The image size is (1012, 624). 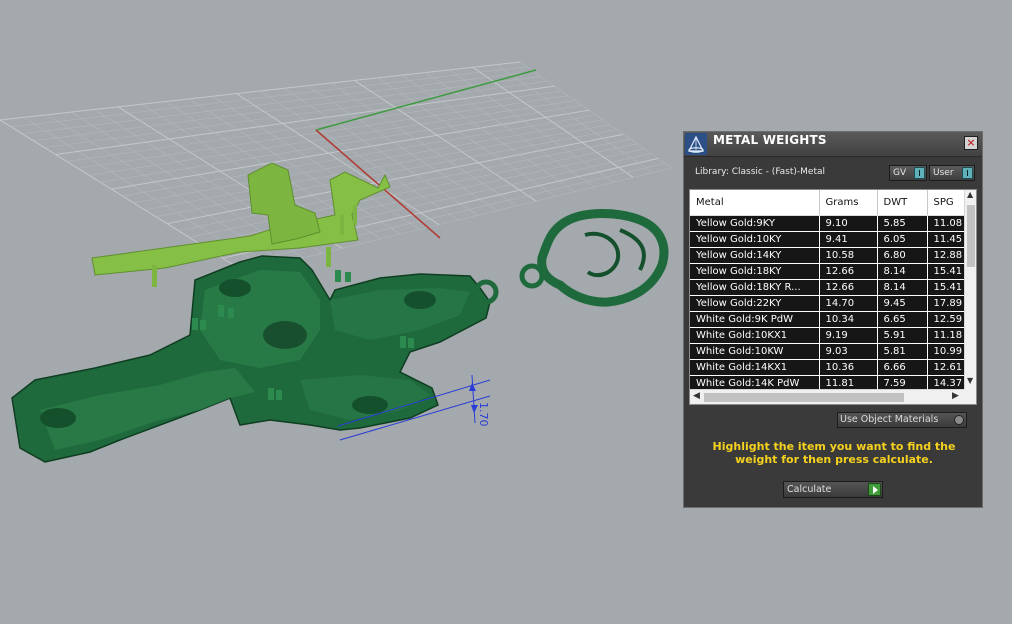 What do you see at coordinates (755, 303) in the screenshot?
I see `cell-metal: Yellow Gold:22KY` at bounding box center [755, 303].